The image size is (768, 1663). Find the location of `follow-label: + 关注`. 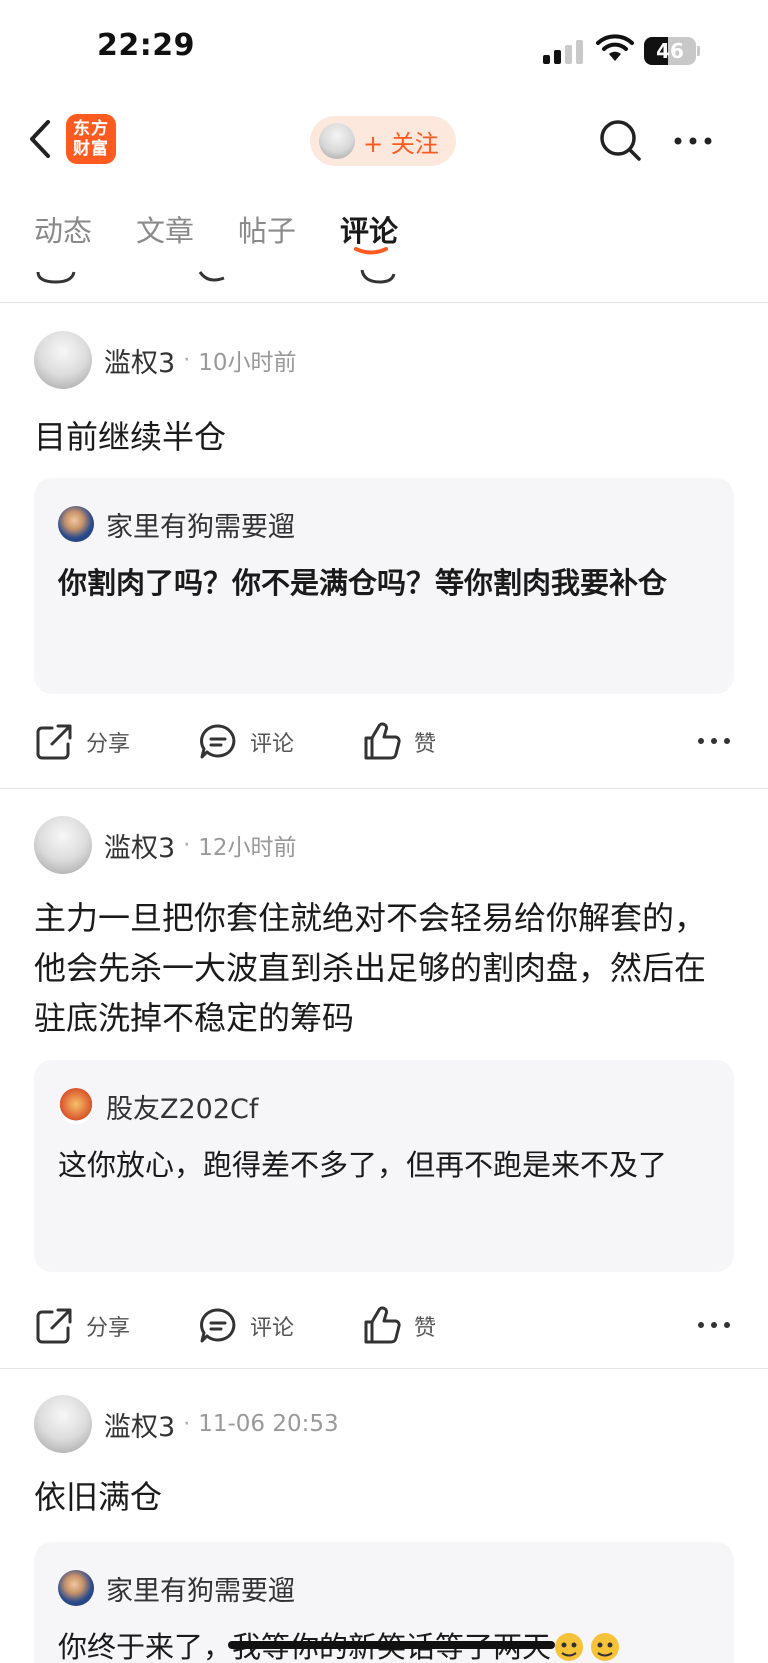

follow-label: + 关注 is located at coordinates (401, 143).